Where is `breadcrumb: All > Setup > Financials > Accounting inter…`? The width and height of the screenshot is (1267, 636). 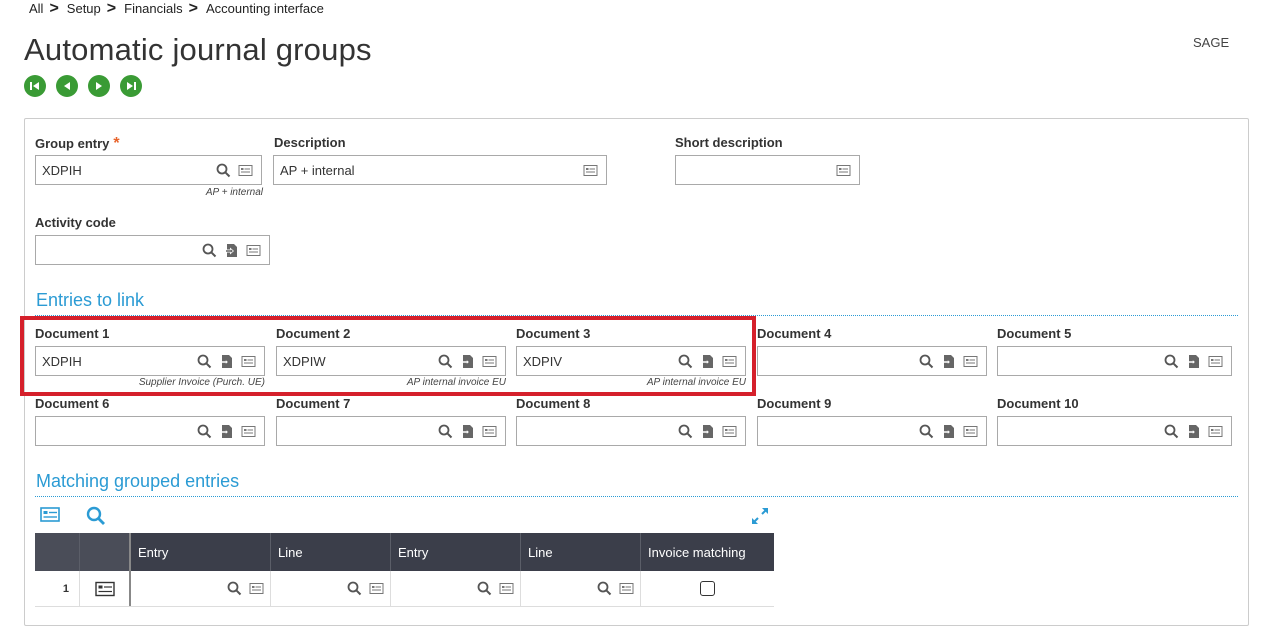
breadcrumb: All > Setup > Financials > Accounting inter… is located at coordinates (179, 9).